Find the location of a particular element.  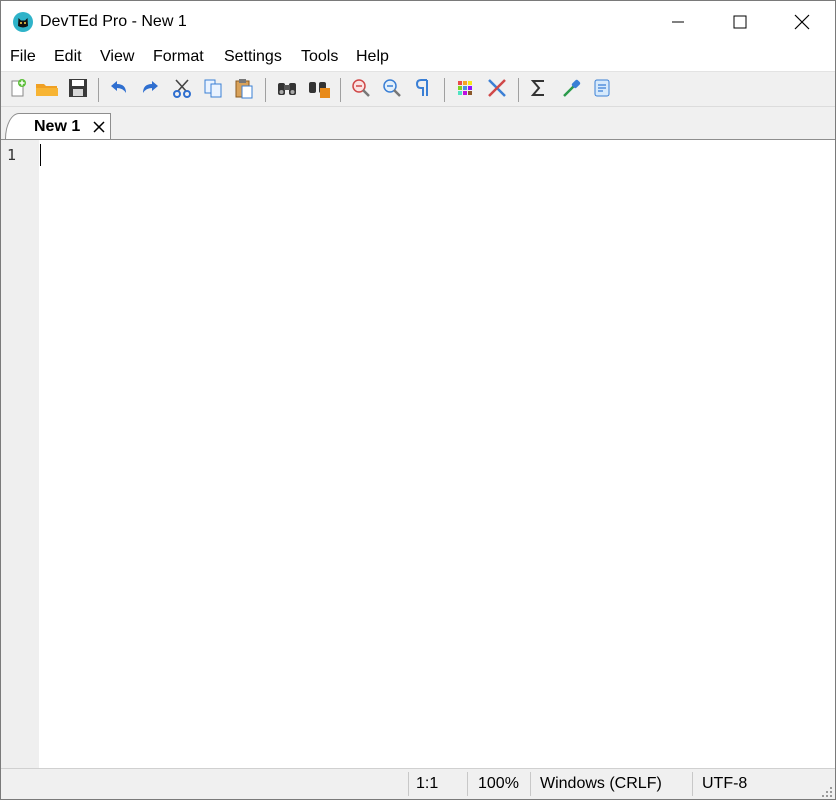

find-button is located at coordinates (287, 90).